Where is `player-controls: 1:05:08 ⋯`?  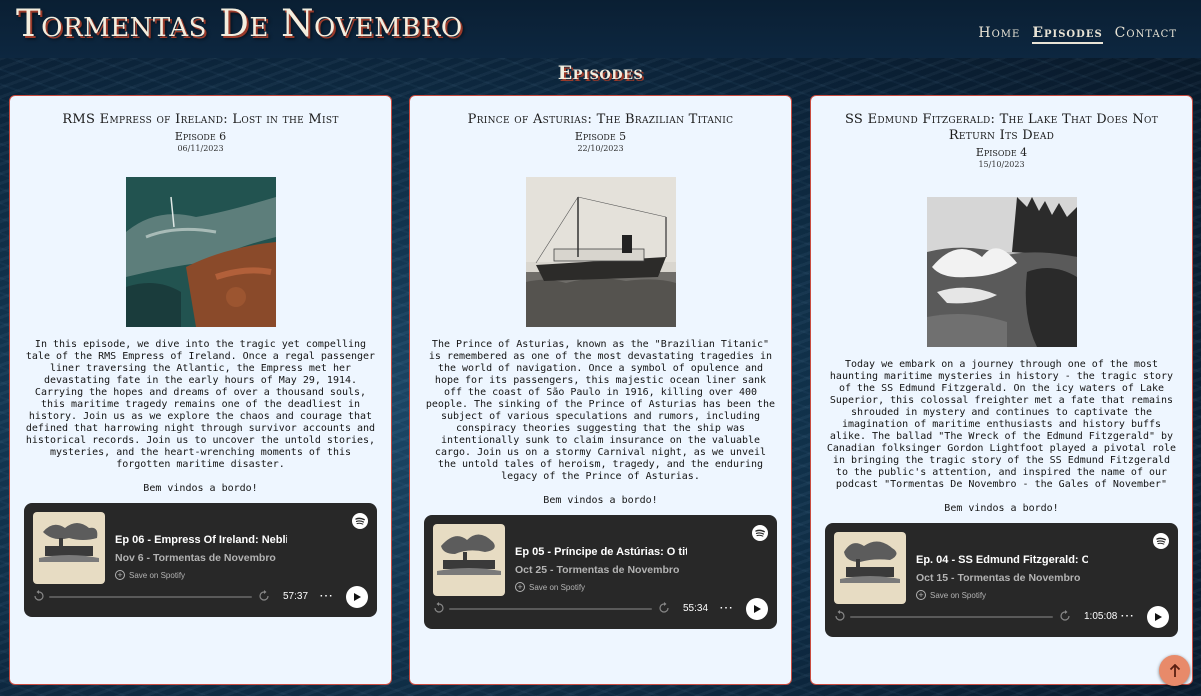 player-controls: 1:05:08 ⋯ is located at coordinates (1001, 617).